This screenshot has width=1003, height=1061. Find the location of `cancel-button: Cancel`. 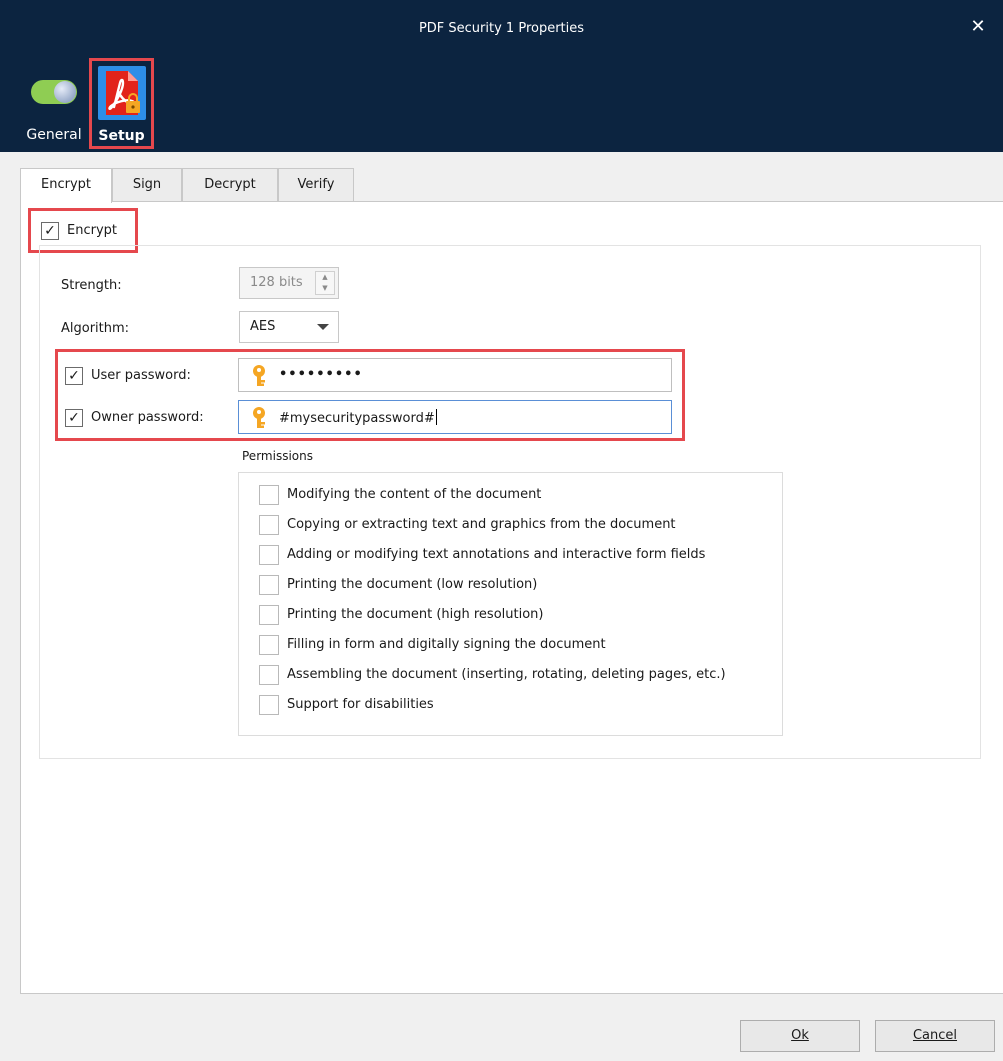

cancel-button: Cancel is located at coordinates (935, 1036).